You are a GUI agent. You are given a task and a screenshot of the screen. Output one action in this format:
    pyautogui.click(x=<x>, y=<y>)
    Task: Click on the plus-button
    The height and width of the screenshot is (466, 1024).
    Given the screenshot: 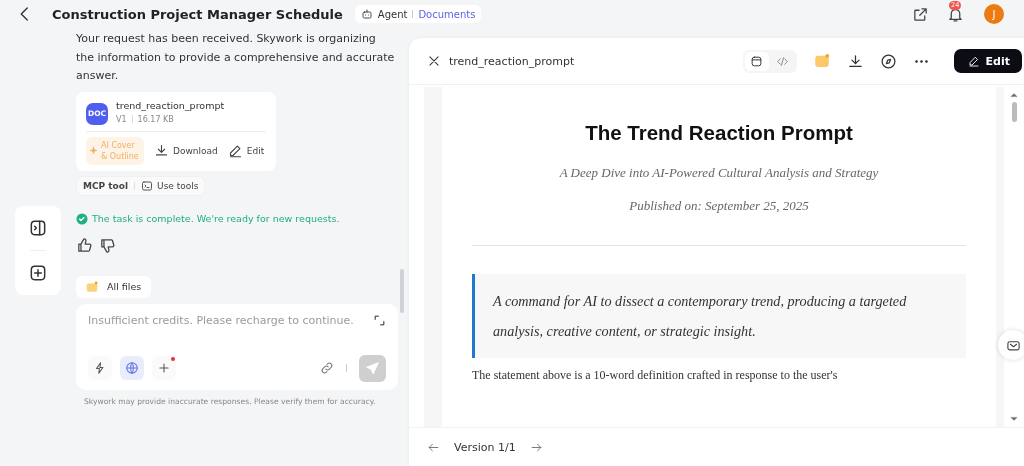 What is the action you would take?
    pyautogui.click(x=164, y=368)
    